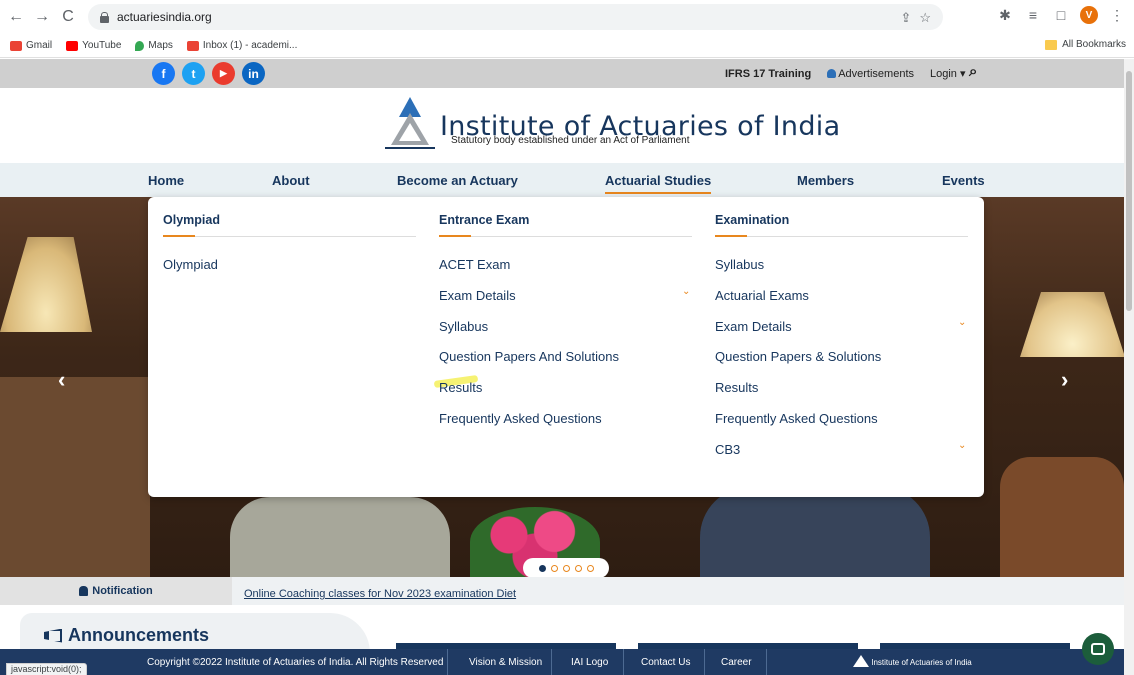  Describe the element at coordinates (1061, 15) in the screenshot. I see `side-panel-icon: □` at that location.